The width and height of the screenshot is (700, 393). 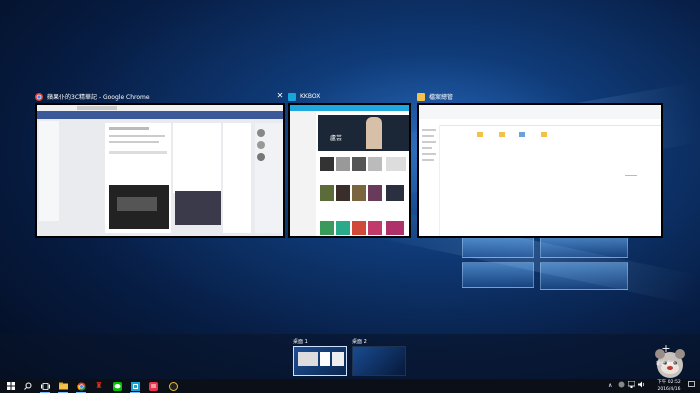 I want to click on media-icon, so click(x=153, y=386).